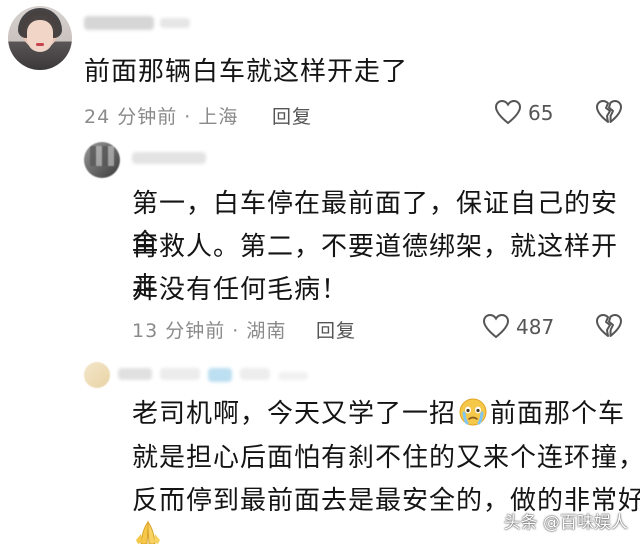 The height and width of the screenshot is (544, 640). What do you see at coordinates (161, 117) in the screenshot?
I see `comment-meta: 24 分钟前 · 上海` at bounding box center [161, 117].